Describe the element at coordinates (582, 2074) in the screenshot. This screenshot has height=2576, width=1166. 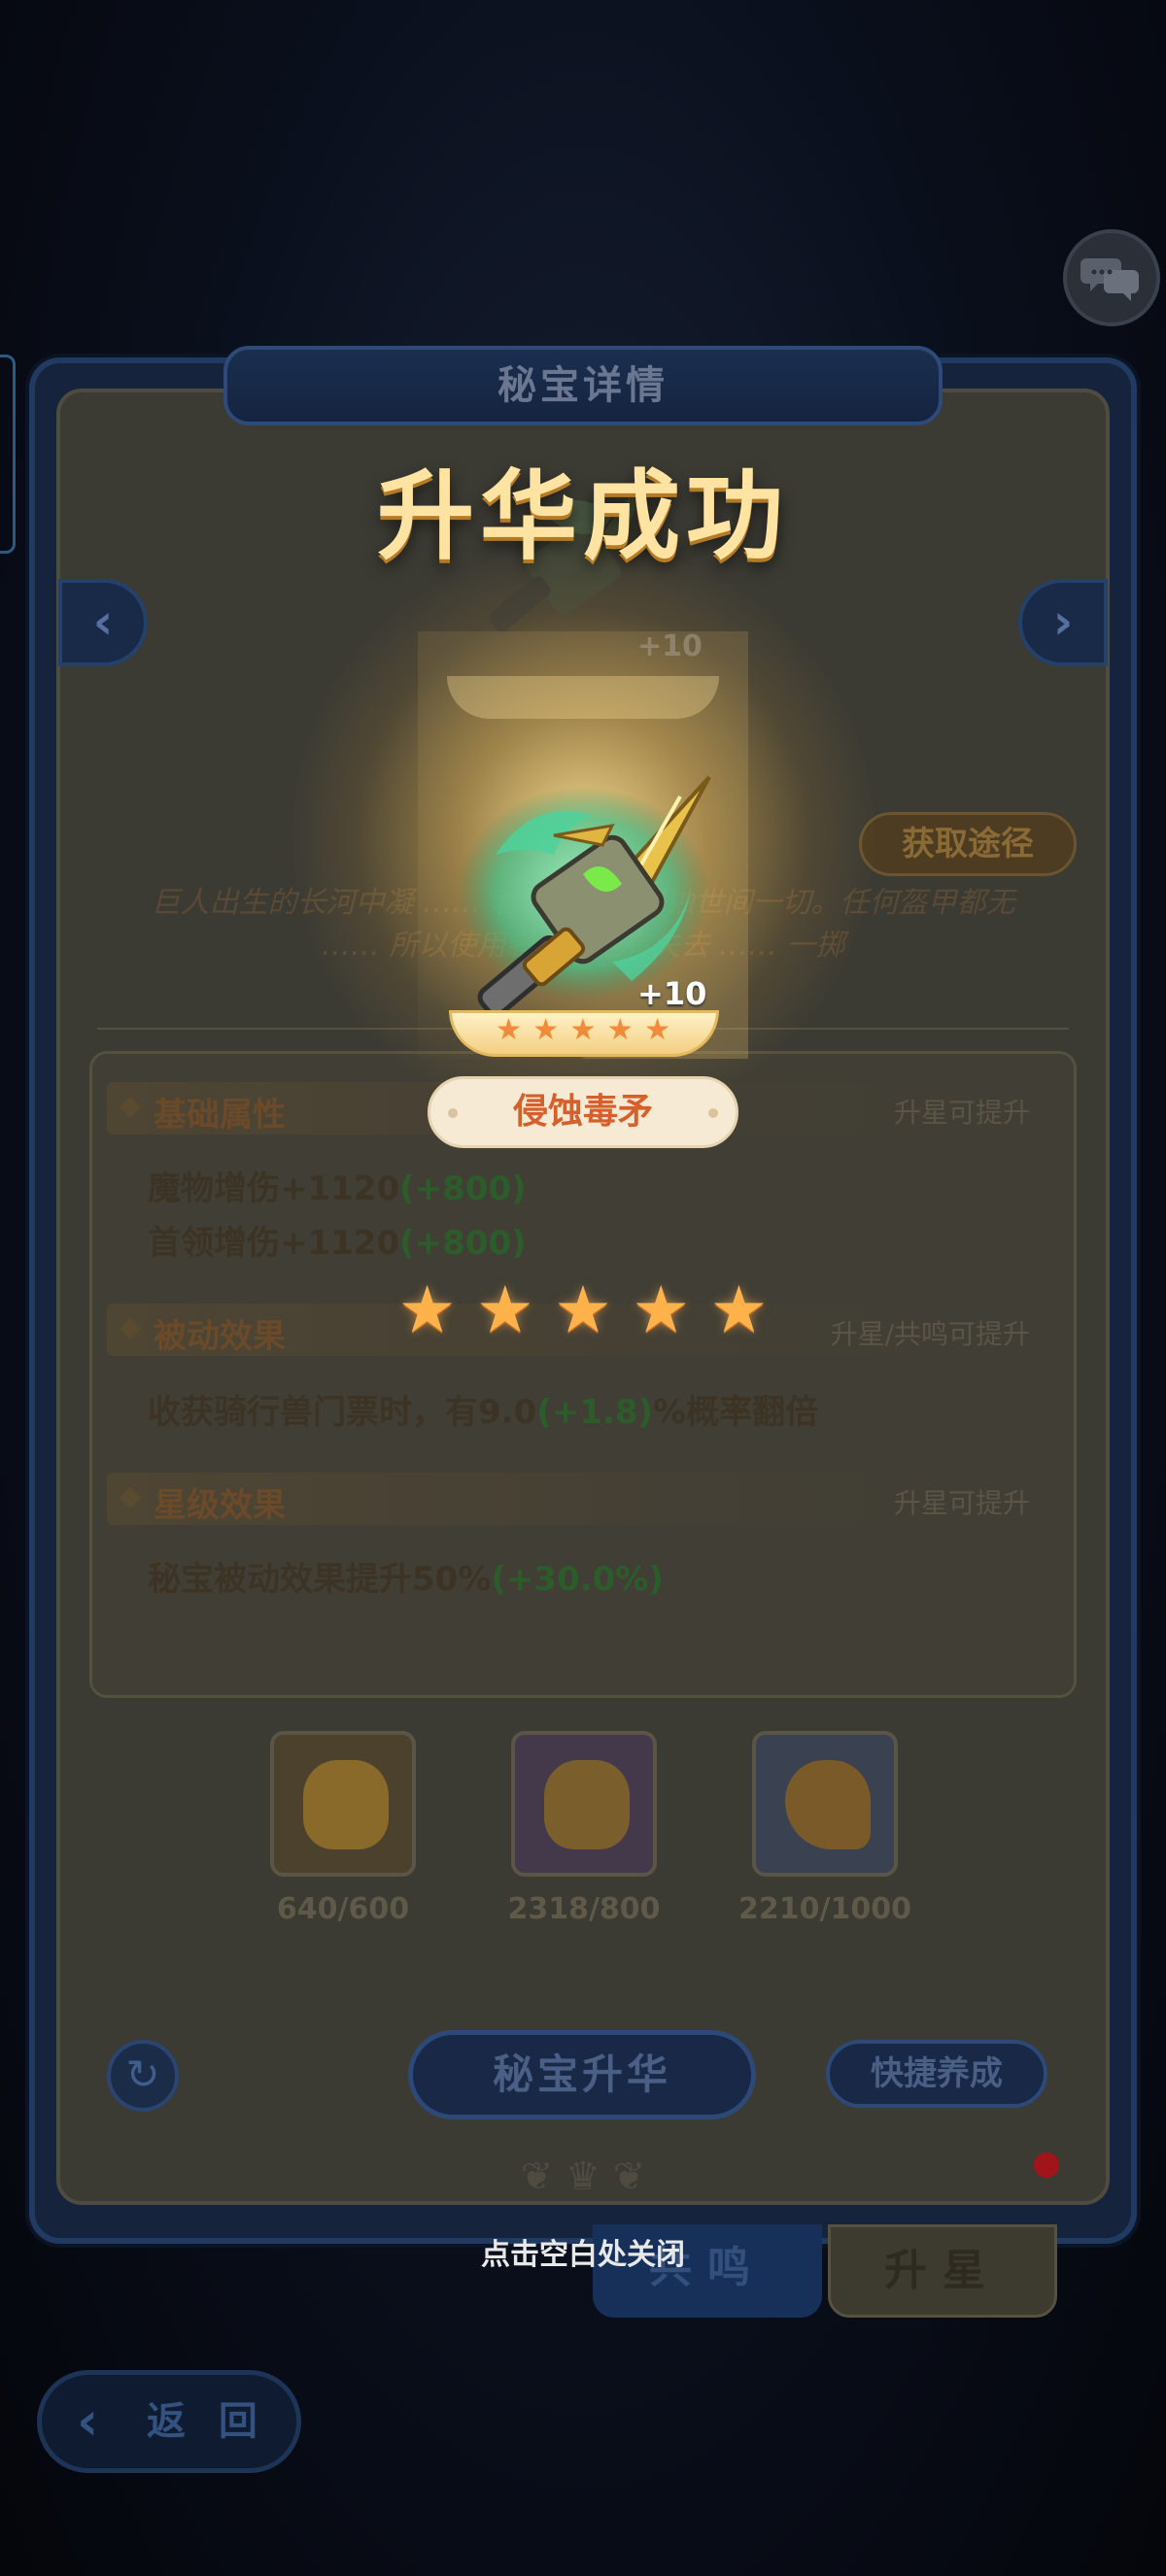
I see `treasure-upgrade-button: 秘宝升华` at that location.